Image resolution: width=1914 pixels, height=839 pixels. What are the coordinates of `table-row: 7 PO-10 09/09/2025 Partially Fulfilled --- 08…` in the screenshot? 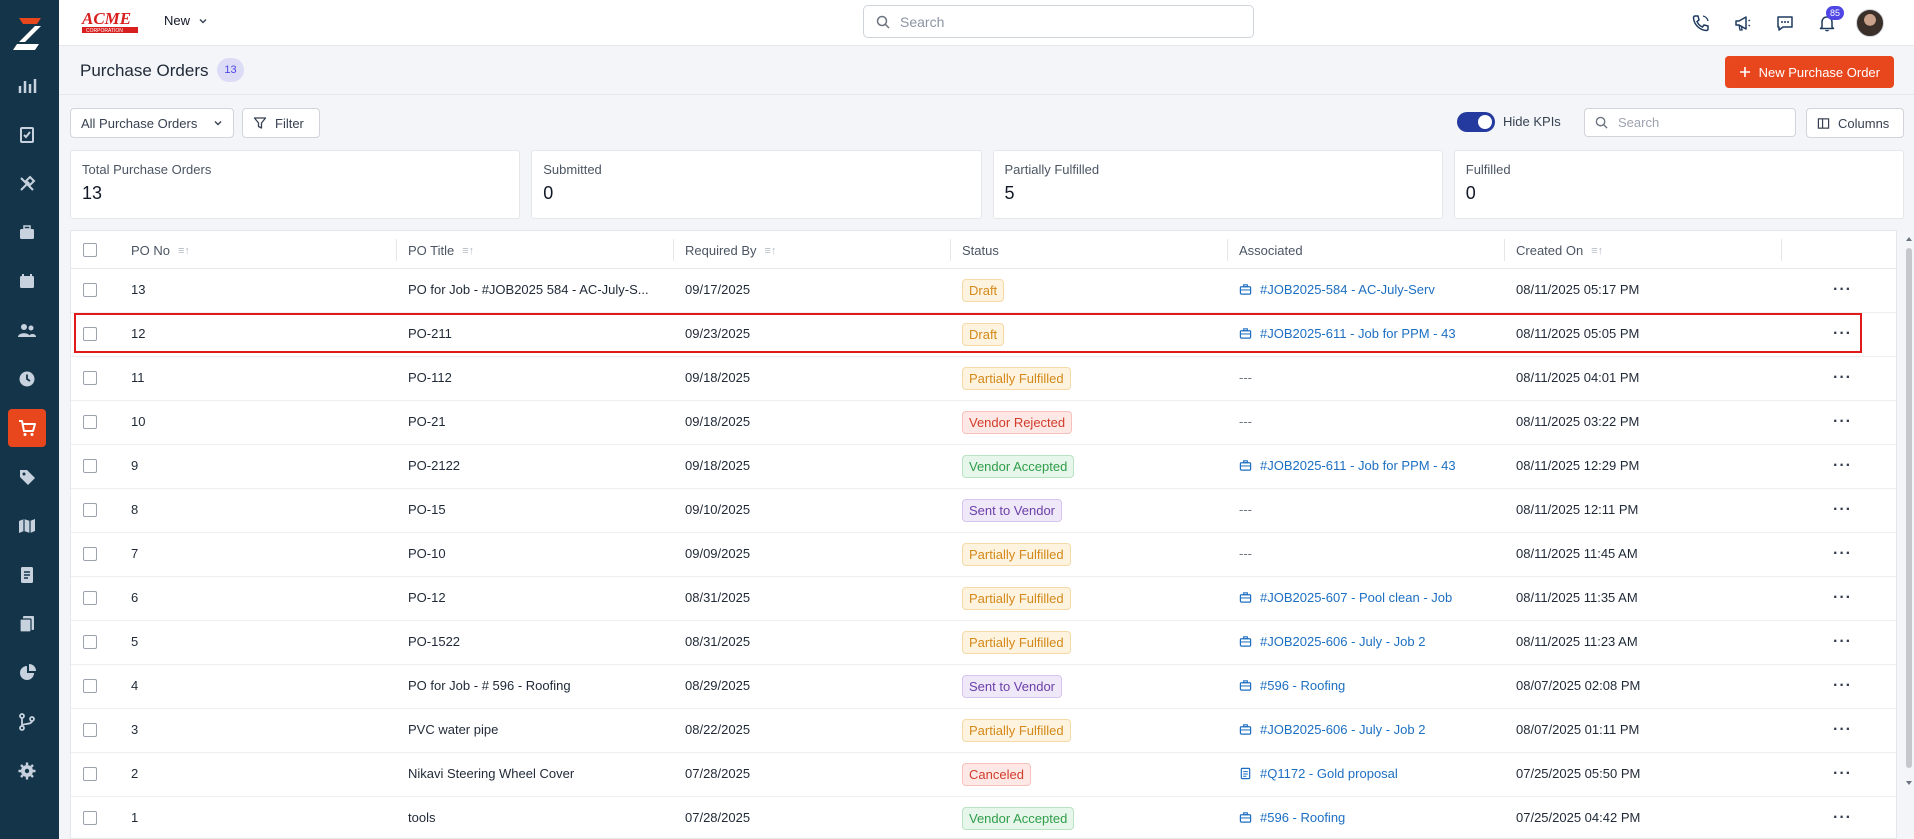 It's located at (983, 555).